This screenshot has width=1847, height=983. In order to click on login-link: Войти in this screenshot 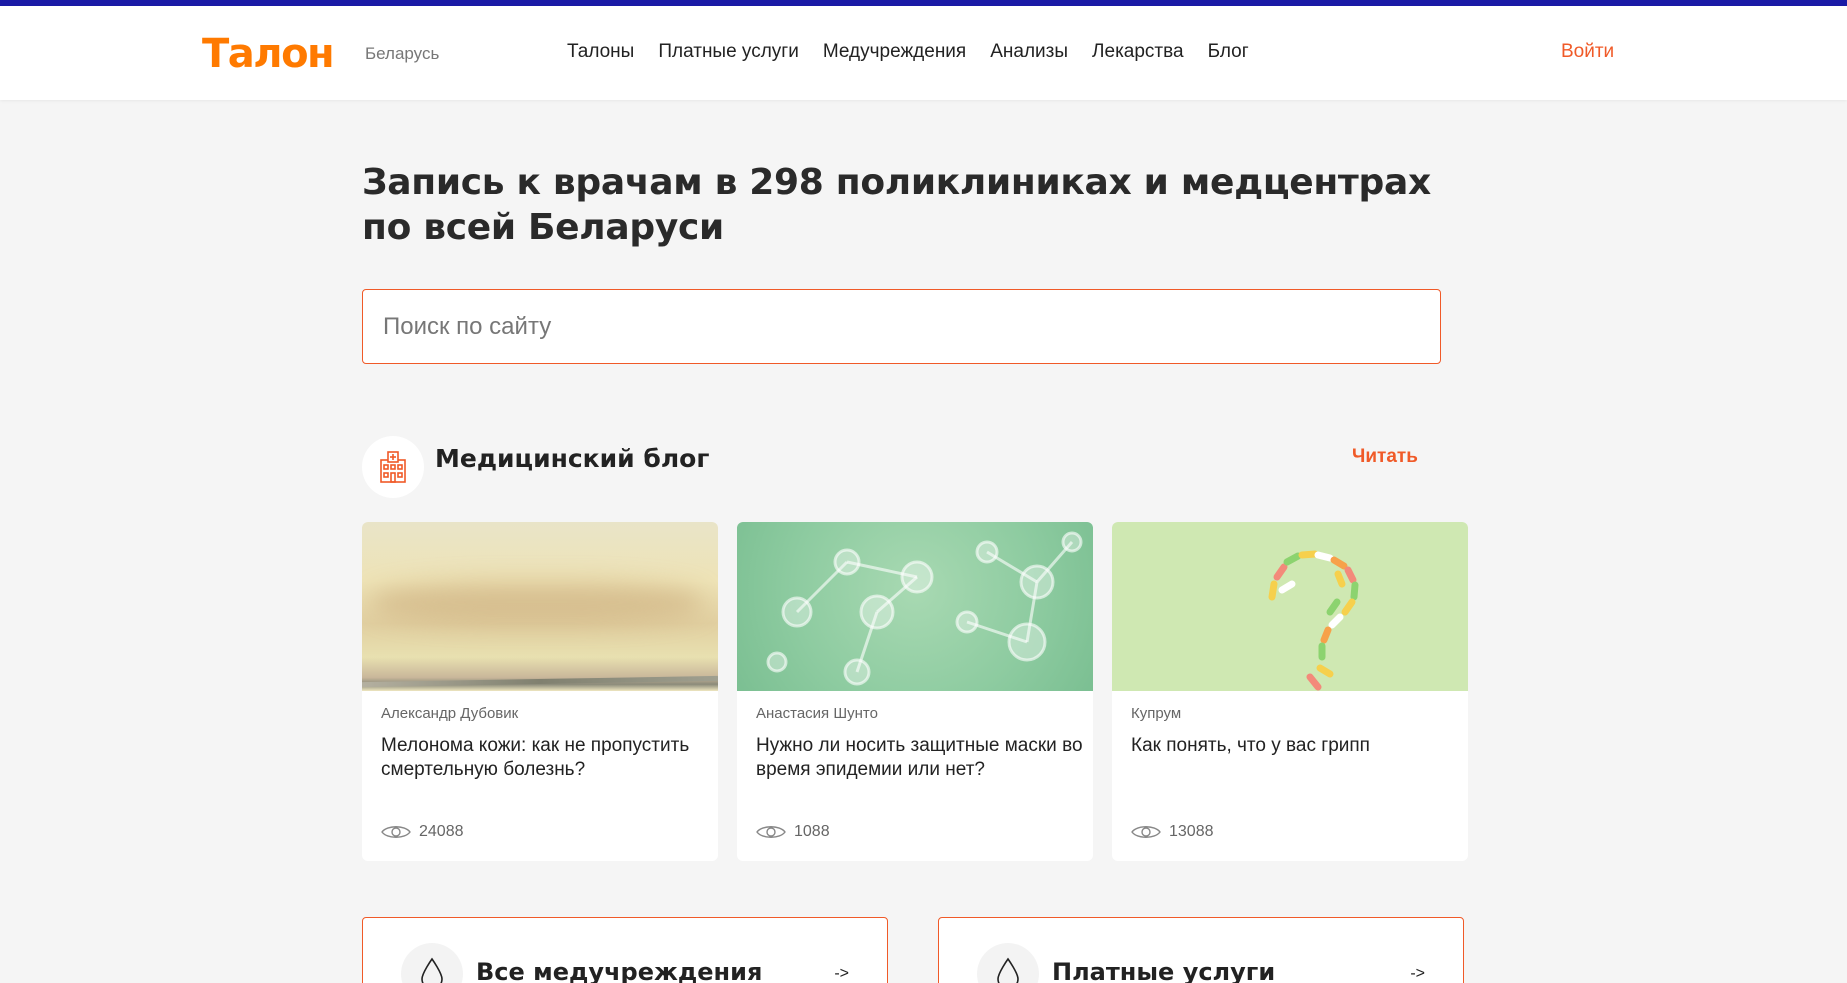, I will do `click(1587, 52)`.